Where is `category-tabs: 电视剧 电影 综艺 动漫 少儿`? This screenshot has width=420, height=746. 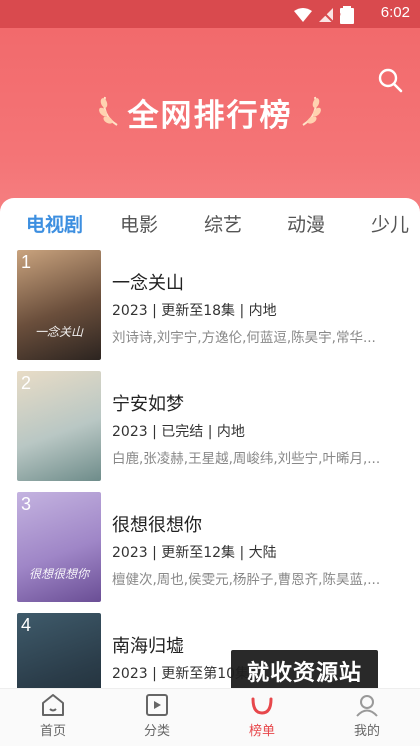
category-tabs: 电视剧 电影 综艺 动漫 少儿 is located at coordinates (210, 223).